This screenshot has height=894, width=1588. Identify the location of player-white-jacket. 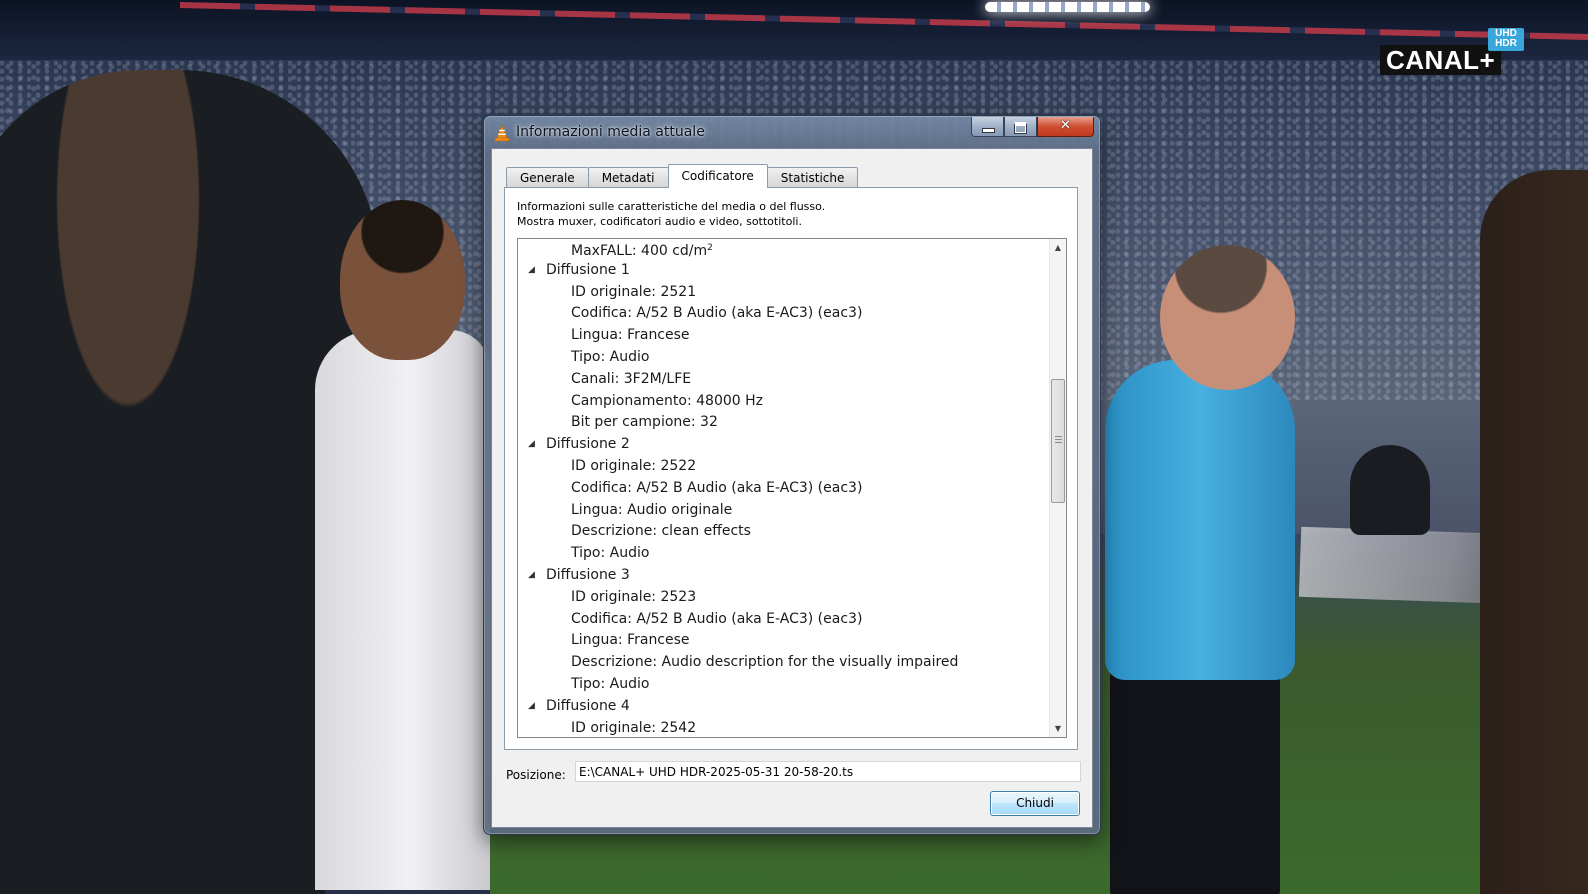
(402, 610).